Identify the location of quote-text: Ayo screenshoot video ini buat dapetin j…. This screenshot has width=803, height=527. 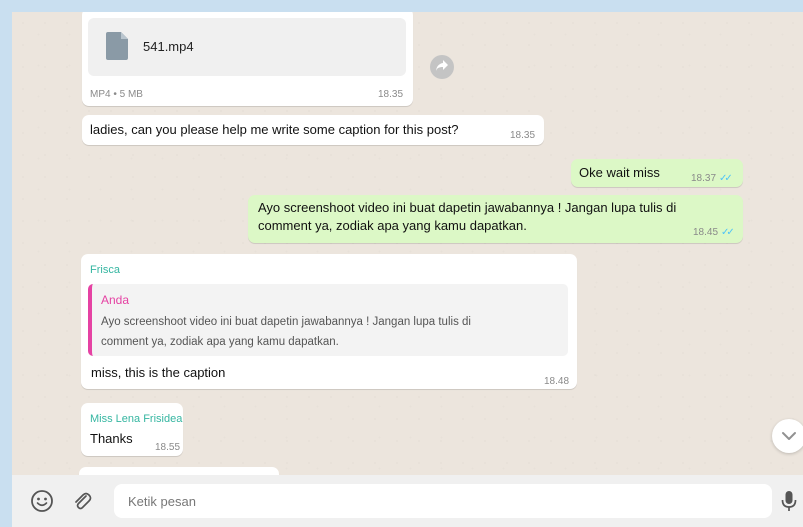
(331, 332).